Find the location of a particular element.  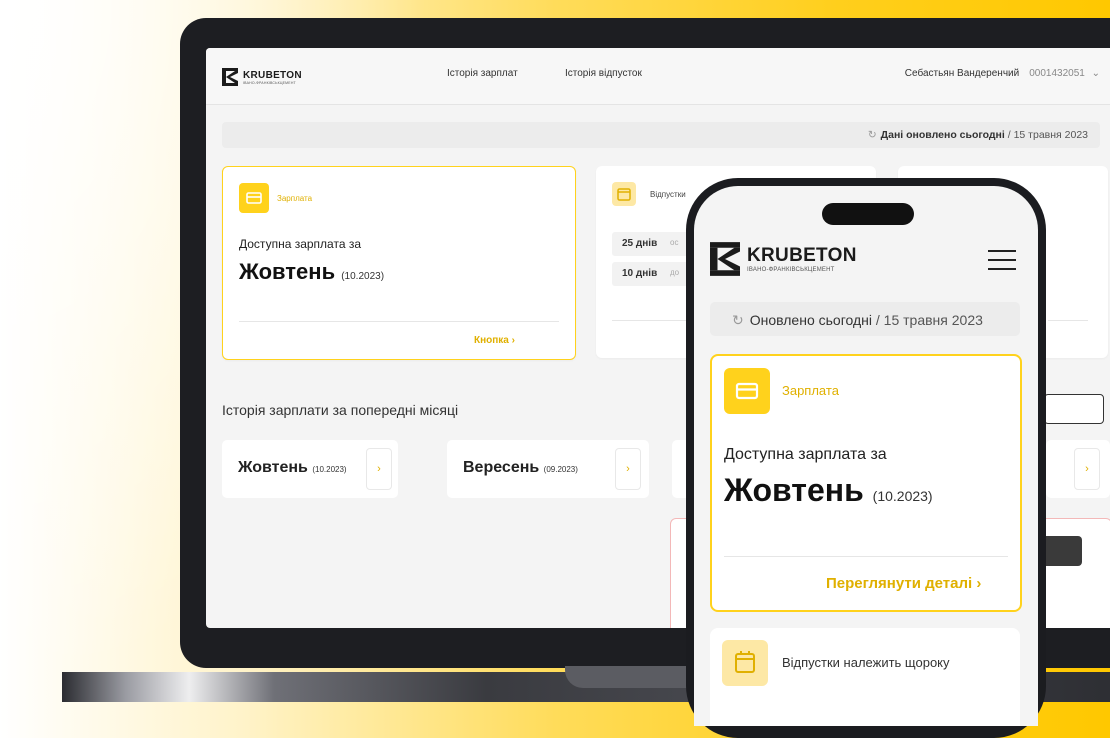

history-filter is located at coordinates (1074, 409).